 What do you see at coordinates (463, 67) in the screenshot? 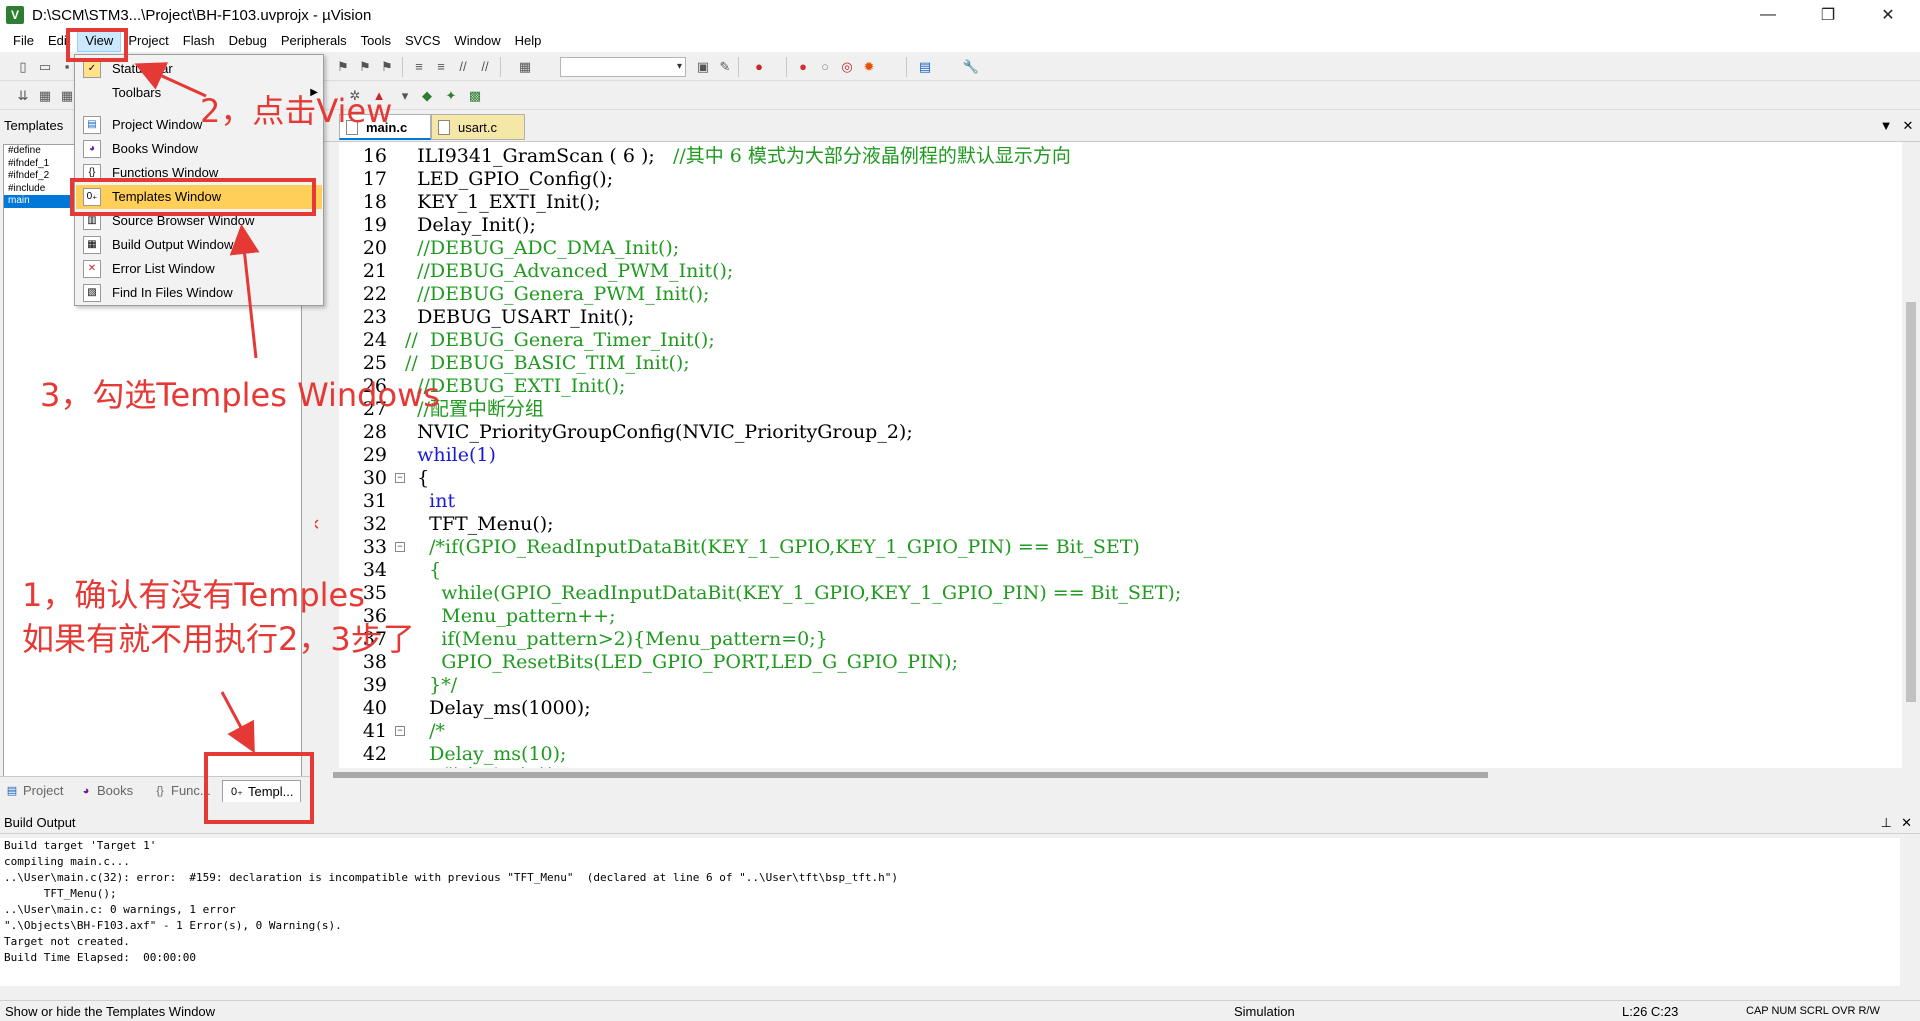
I see `comment-icon: //` at bounding box center [463, 67].